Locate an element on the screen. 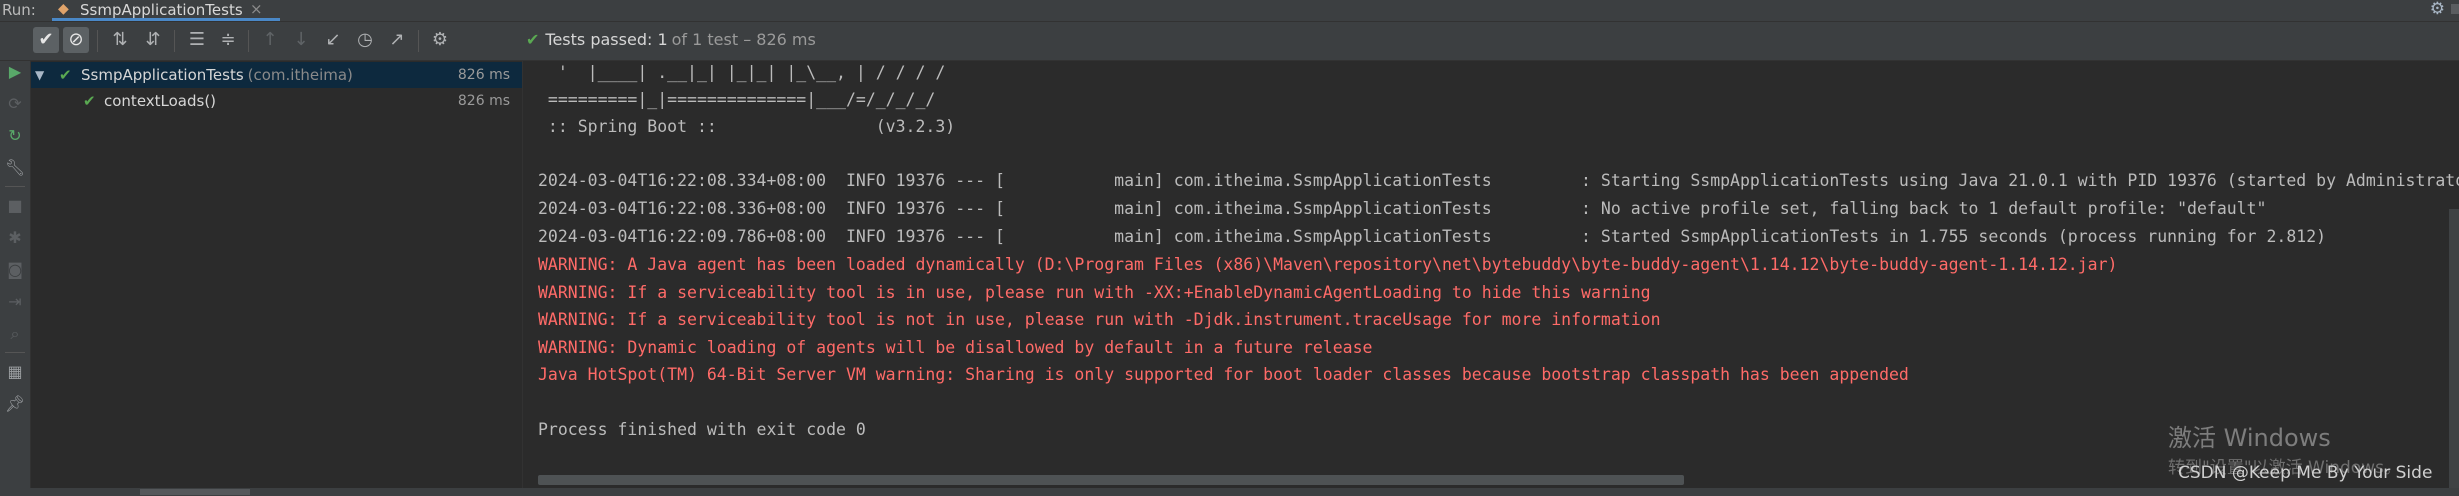 The width and height of the screenshot is (2459, 496). test-status: ✔ Tests passed: 1 of 1 test – 826 ms is located at coordinates (671, 39).